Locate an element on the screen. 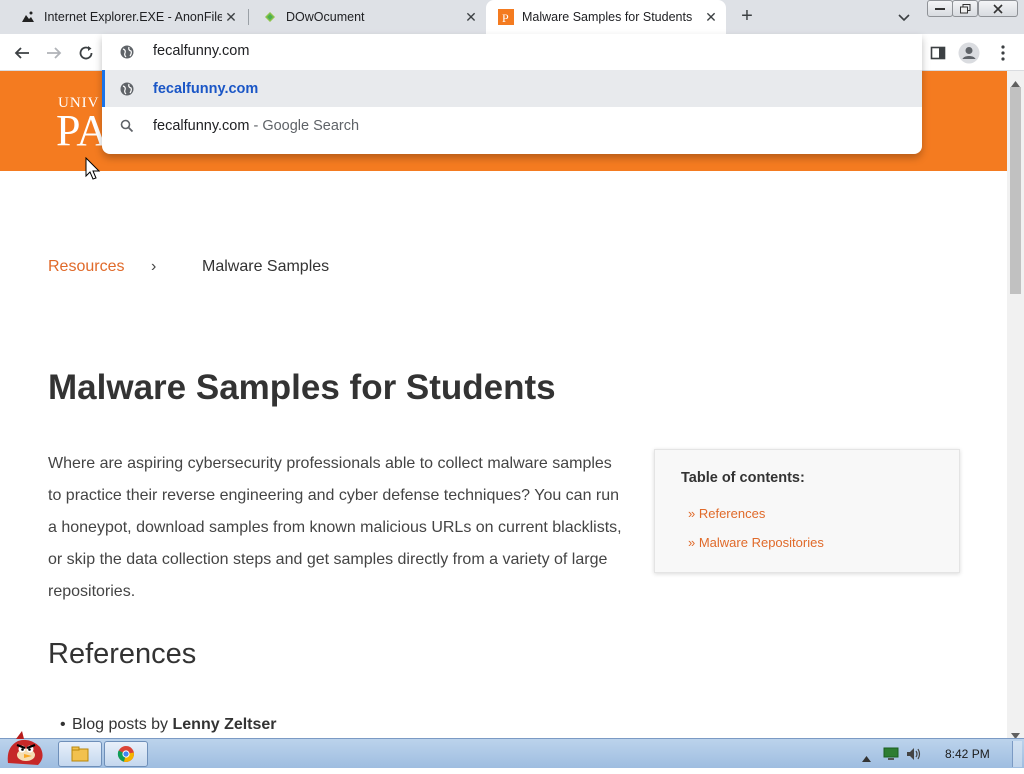 The width and height of the screenshot is (1024, 774). document-icon is located at coordinates (270, 17).